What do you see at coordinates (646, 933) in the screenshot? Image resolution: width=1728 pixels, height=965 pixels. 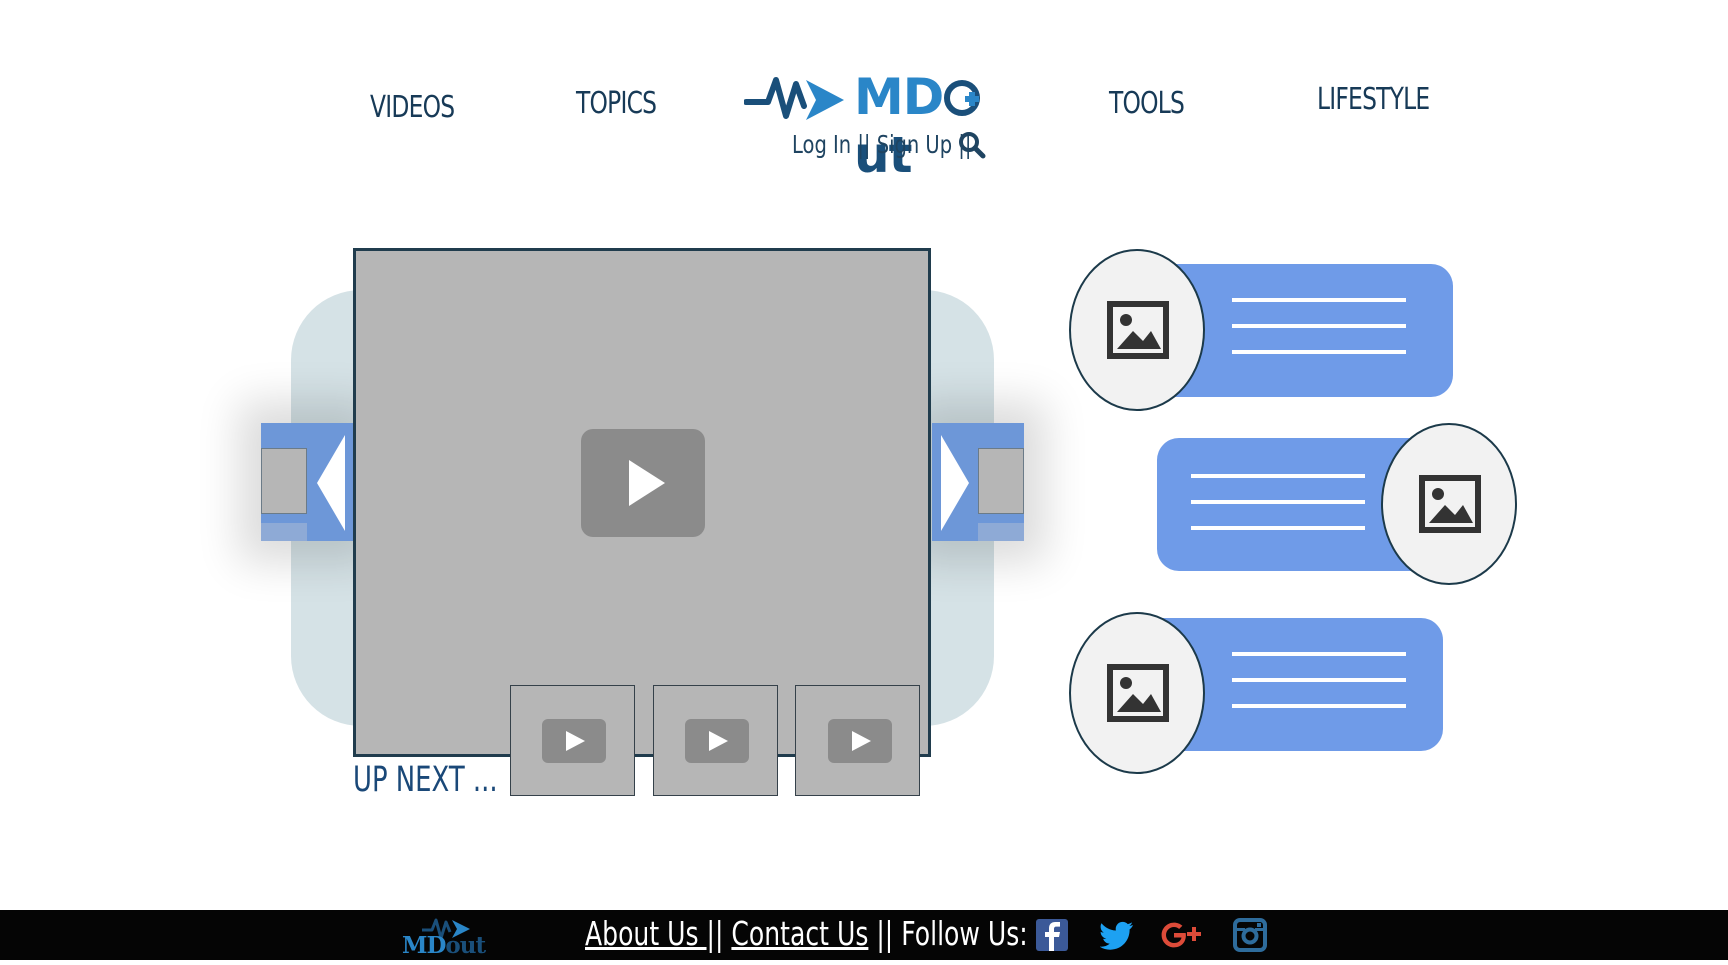 I see `about-us-link: About Us` at bounding box center [646, 933].